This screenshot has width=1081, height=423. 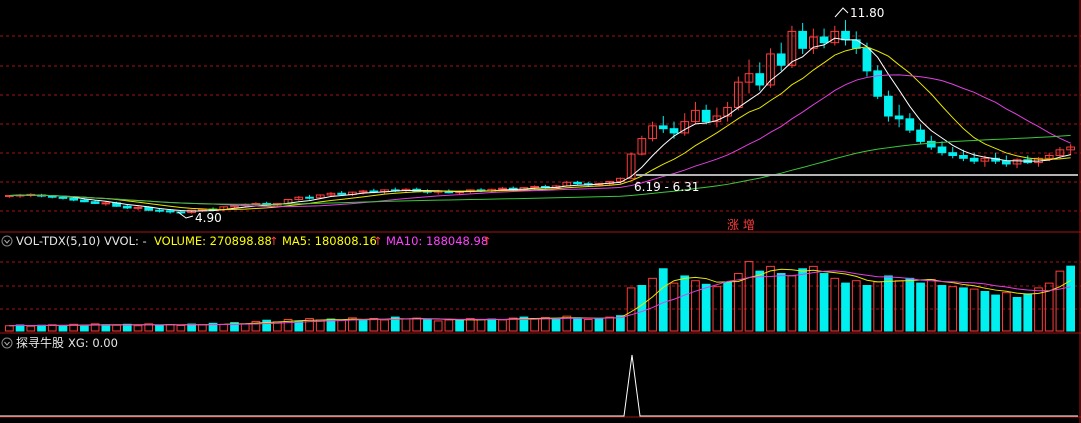 What do you see at coordinates (329, 241) in the screenshot?
I see `ma5-label: MA5: 180808.16` at bounding box center [329, 241].